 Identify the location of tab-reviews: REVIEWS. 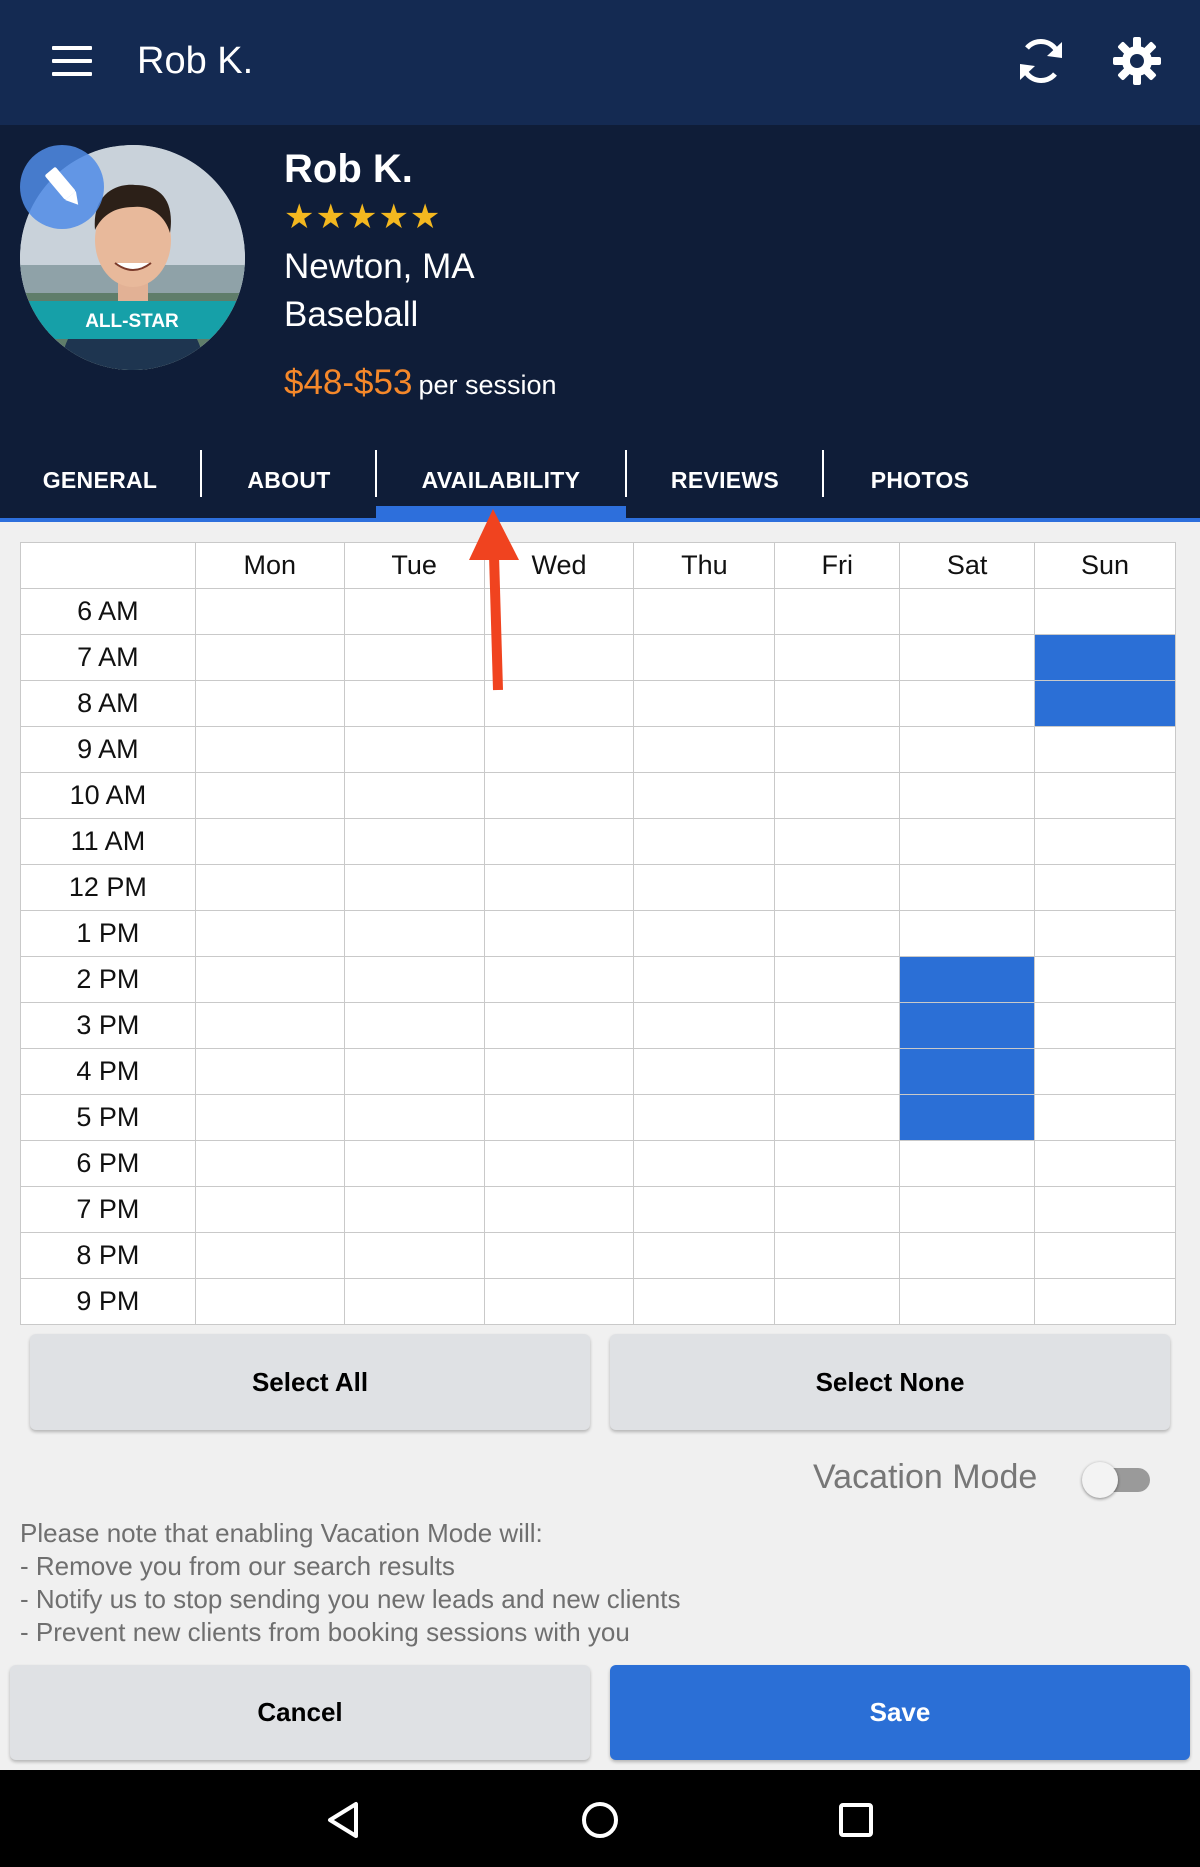
(725, 480).